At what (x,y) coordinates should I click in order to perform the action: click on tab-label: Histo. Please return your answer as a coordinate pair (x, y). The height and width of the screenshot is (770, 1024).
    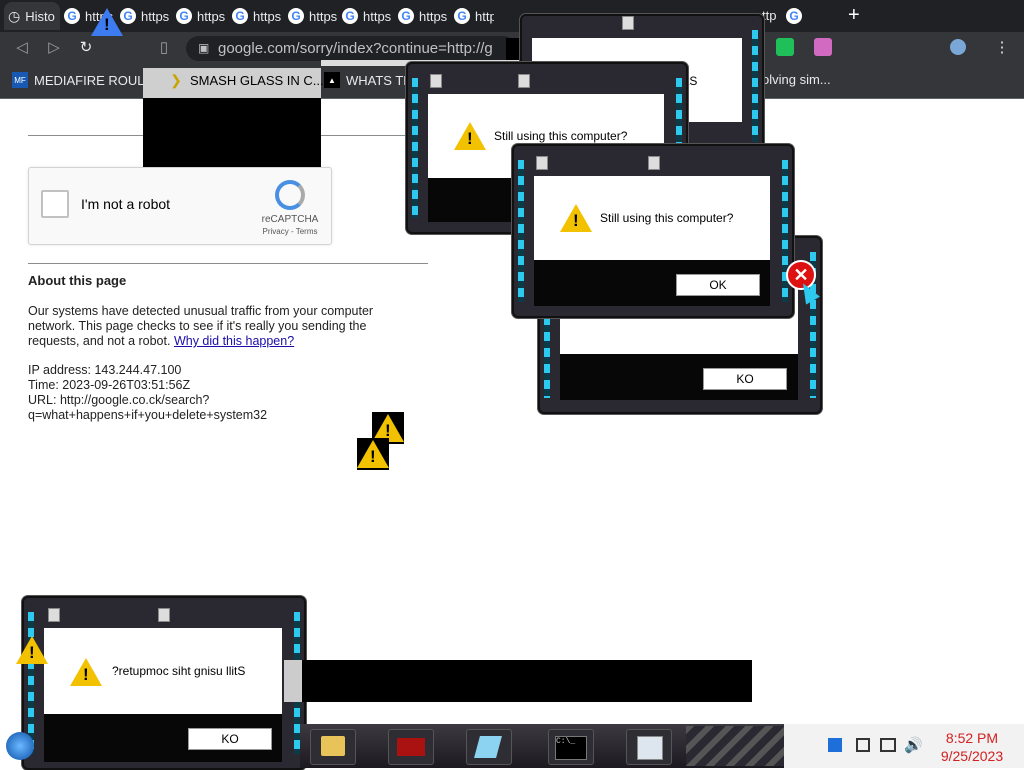
    Looking at the image, I should click on (40, 16).